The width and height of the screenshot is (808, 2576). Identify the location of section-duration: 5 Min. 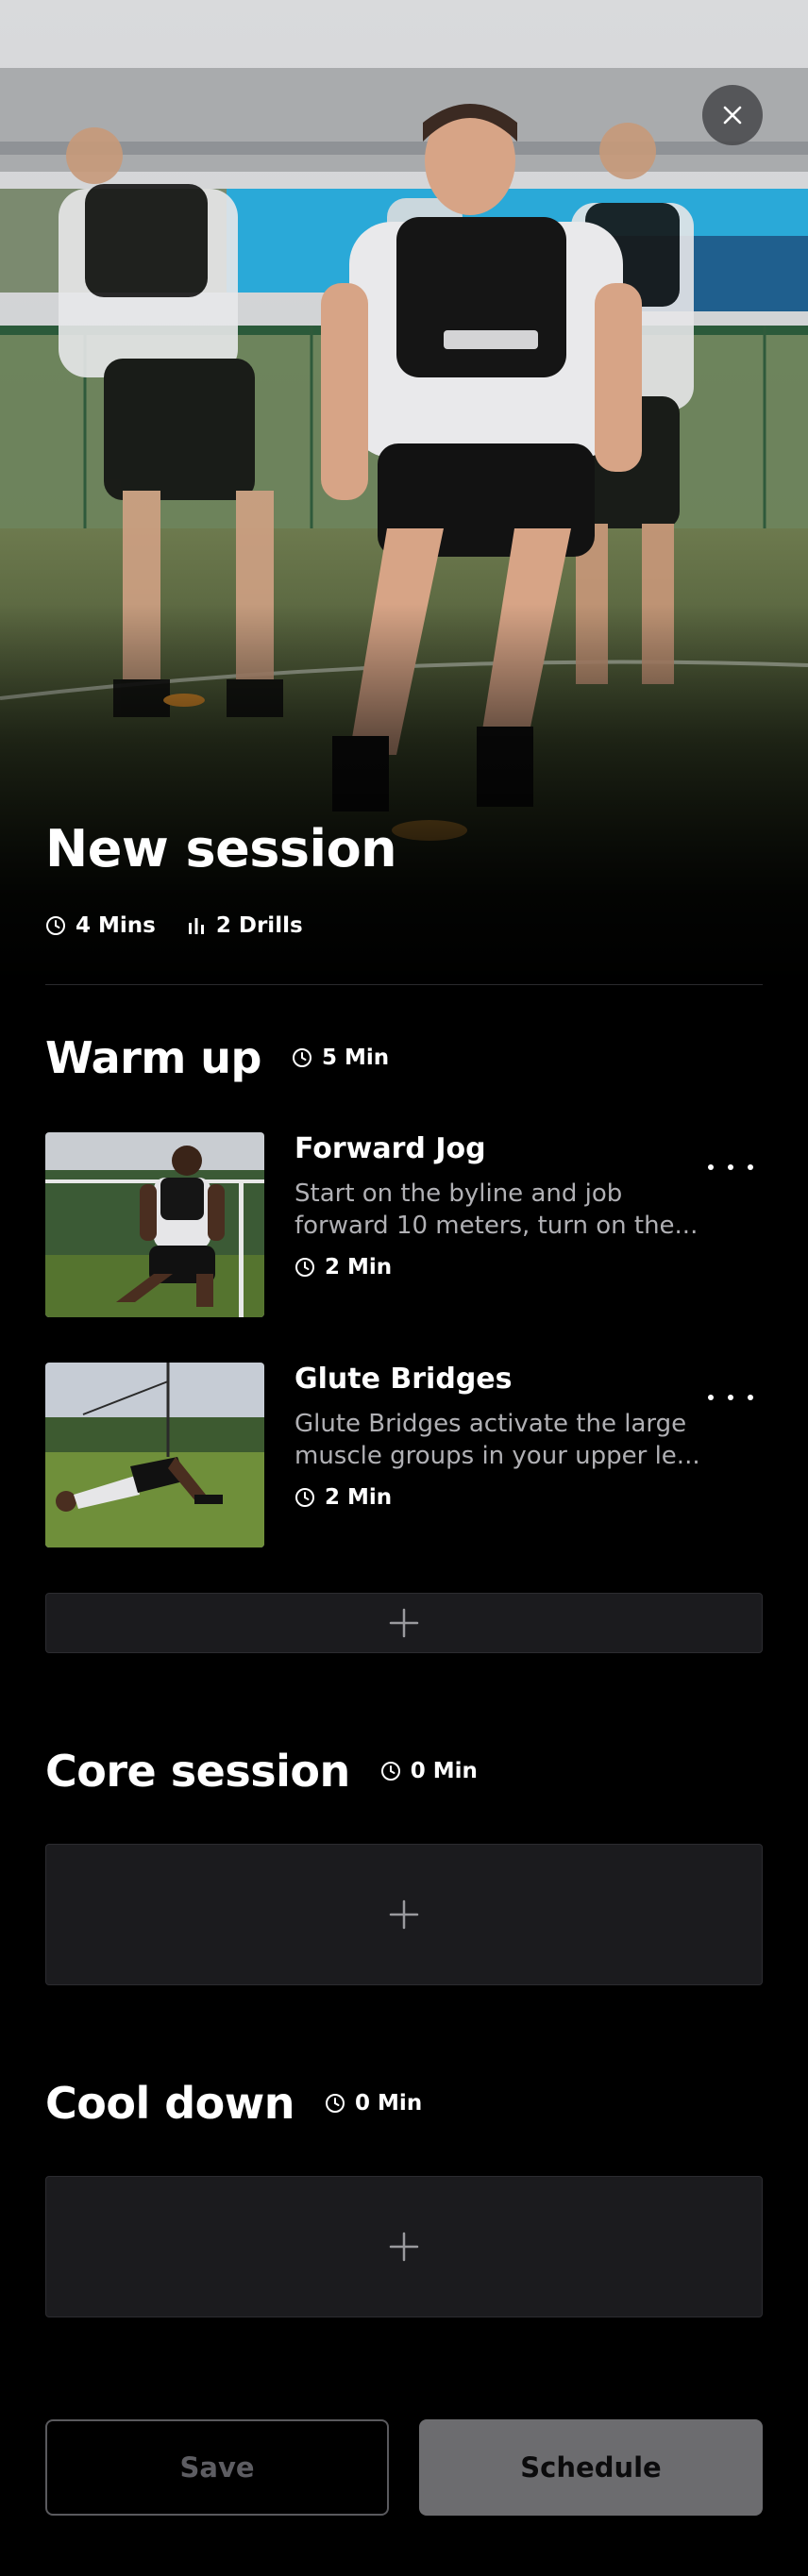
(340, 1057).